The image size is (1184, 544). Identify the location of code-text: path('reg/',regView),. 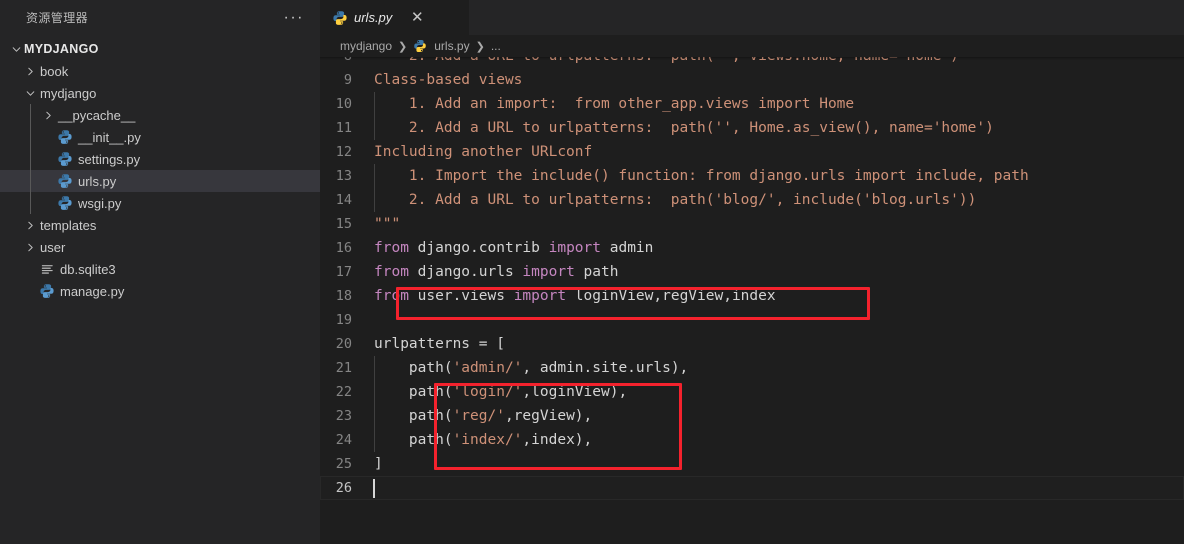
(483, 416).